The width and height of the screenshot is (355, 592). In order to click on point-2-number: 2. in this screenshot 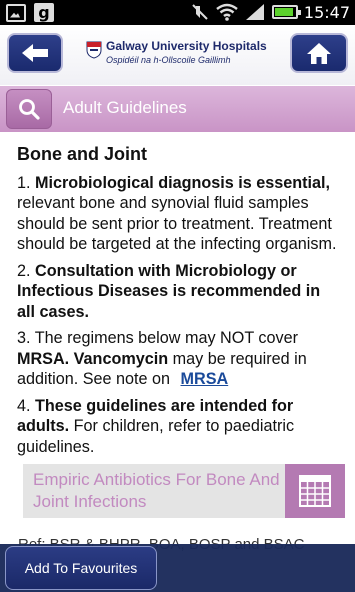, I will do `click(26, 270)`.